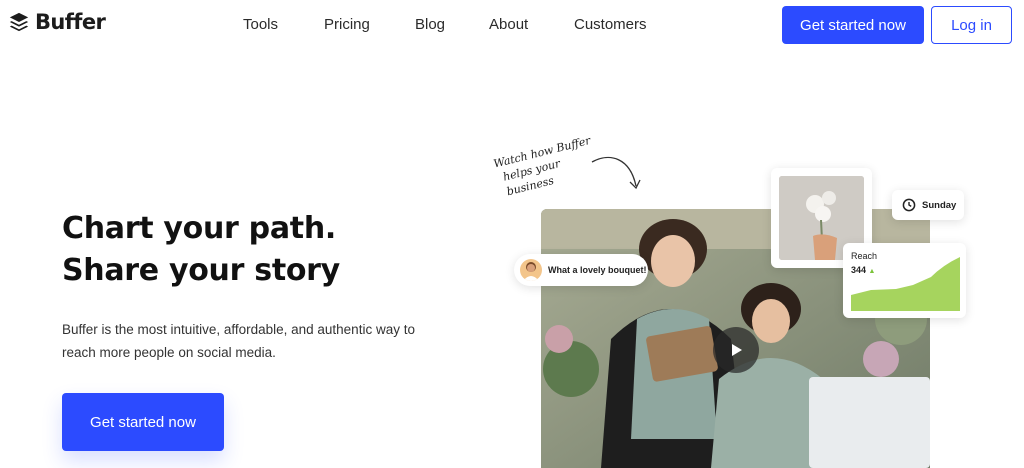 This screenshot has height=468, width=1024. Describe the element at coordinates (201, 270) in the screenshot. I see `hero-title-line2: Share your story` at that location.